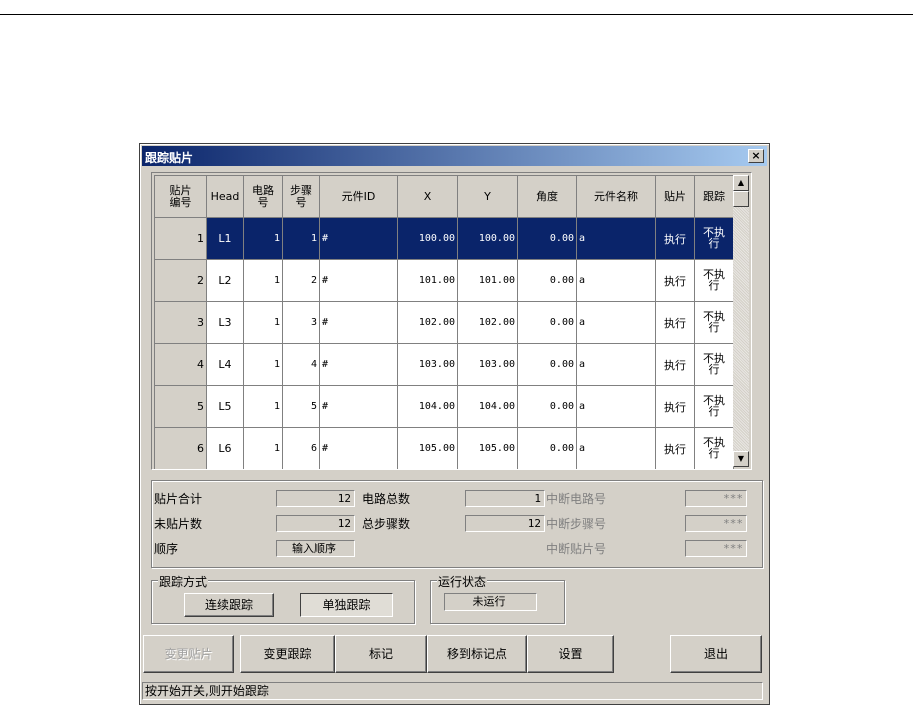 The height and width of the screenshot is (709, 913). Describe the element at coordinates (346, 605) in the screenshot. I see `single-track-button: 单独跟踪` at that location.